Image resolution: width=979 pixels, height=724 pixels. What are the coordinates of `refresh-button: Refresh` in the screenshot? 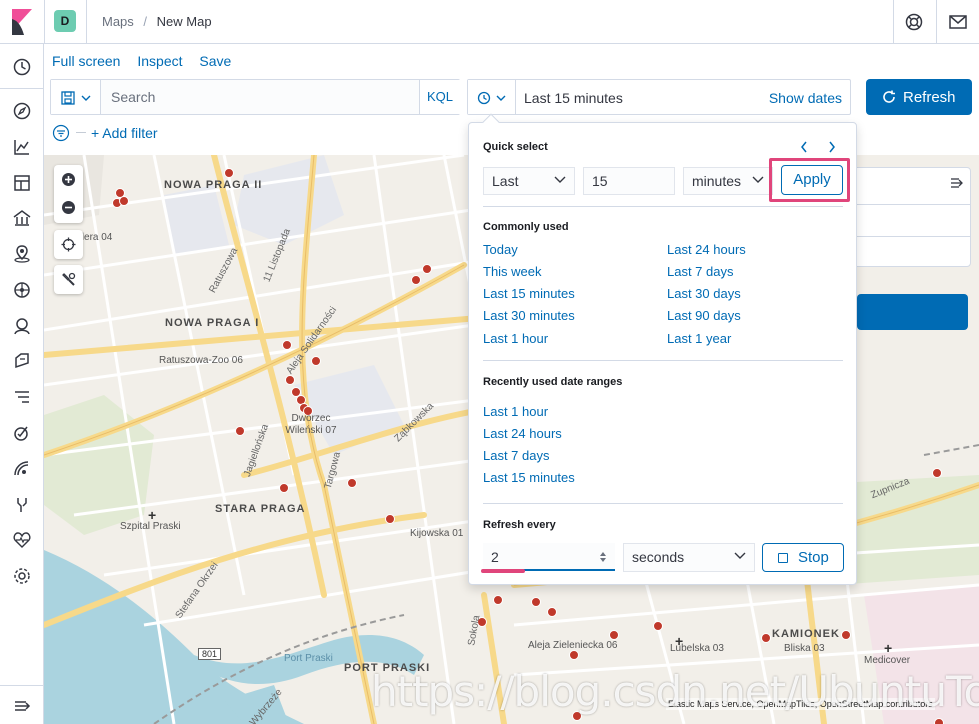 It's located at (919, 97).